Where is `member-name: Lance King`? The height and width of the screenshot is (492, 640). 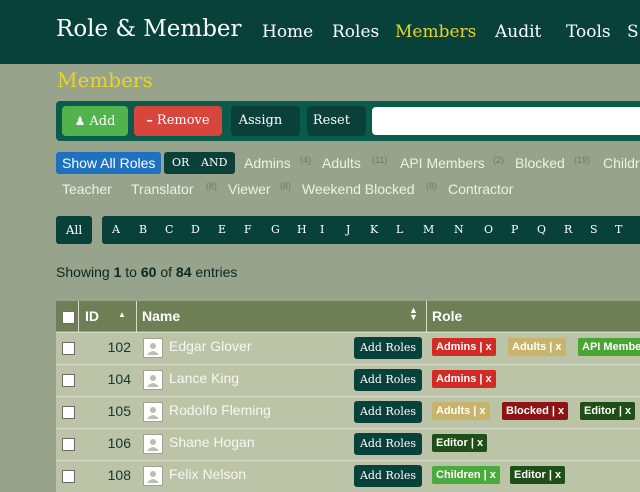 member-name: Lance King is located at coordinates (204, 378).